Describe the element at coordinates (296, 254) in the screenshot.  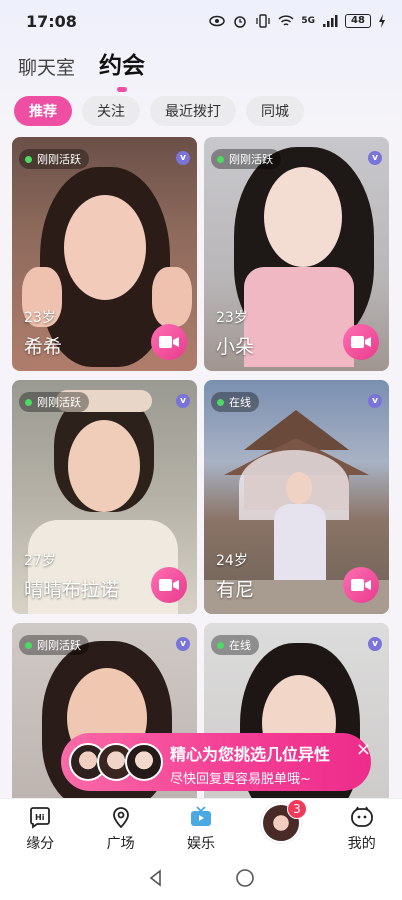
I see `profile-card: 刚刚活跃 v 23岁 小朵` at that location.